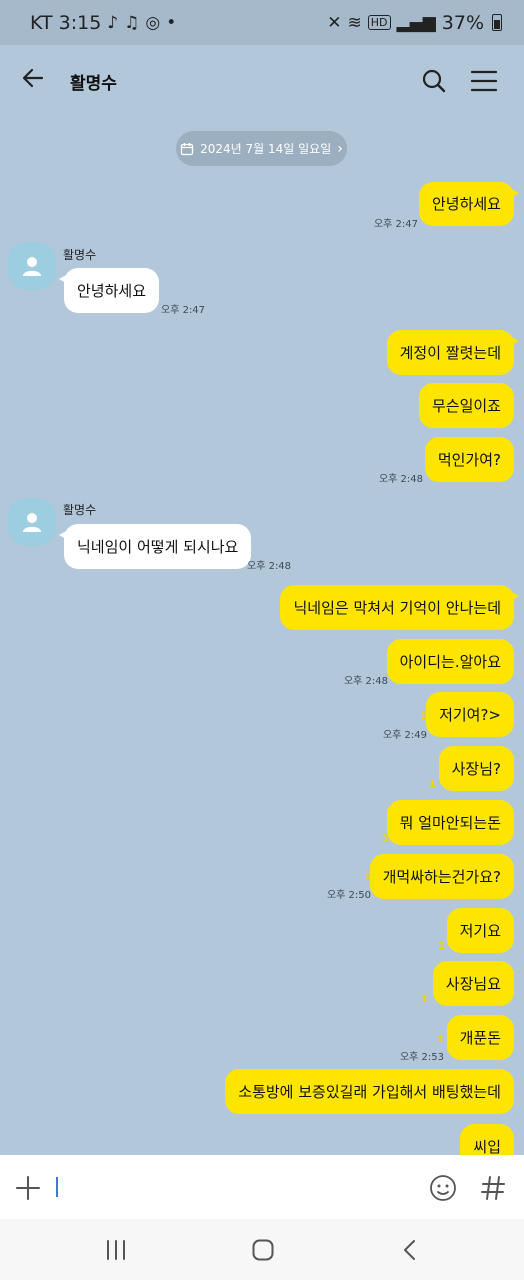  I want to click on home-button, so click(263, 1250).